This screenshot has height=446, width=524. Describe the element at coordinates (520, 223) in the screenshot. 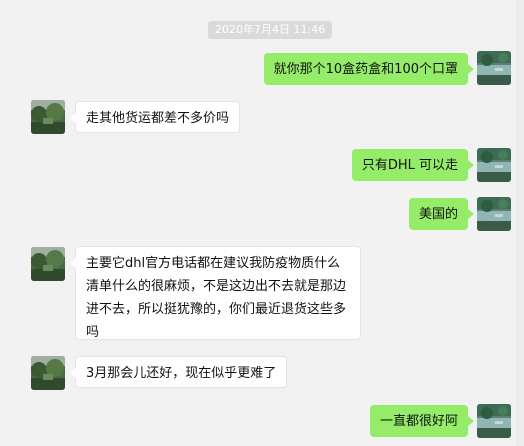

I see `scrollbar-track` at that location.